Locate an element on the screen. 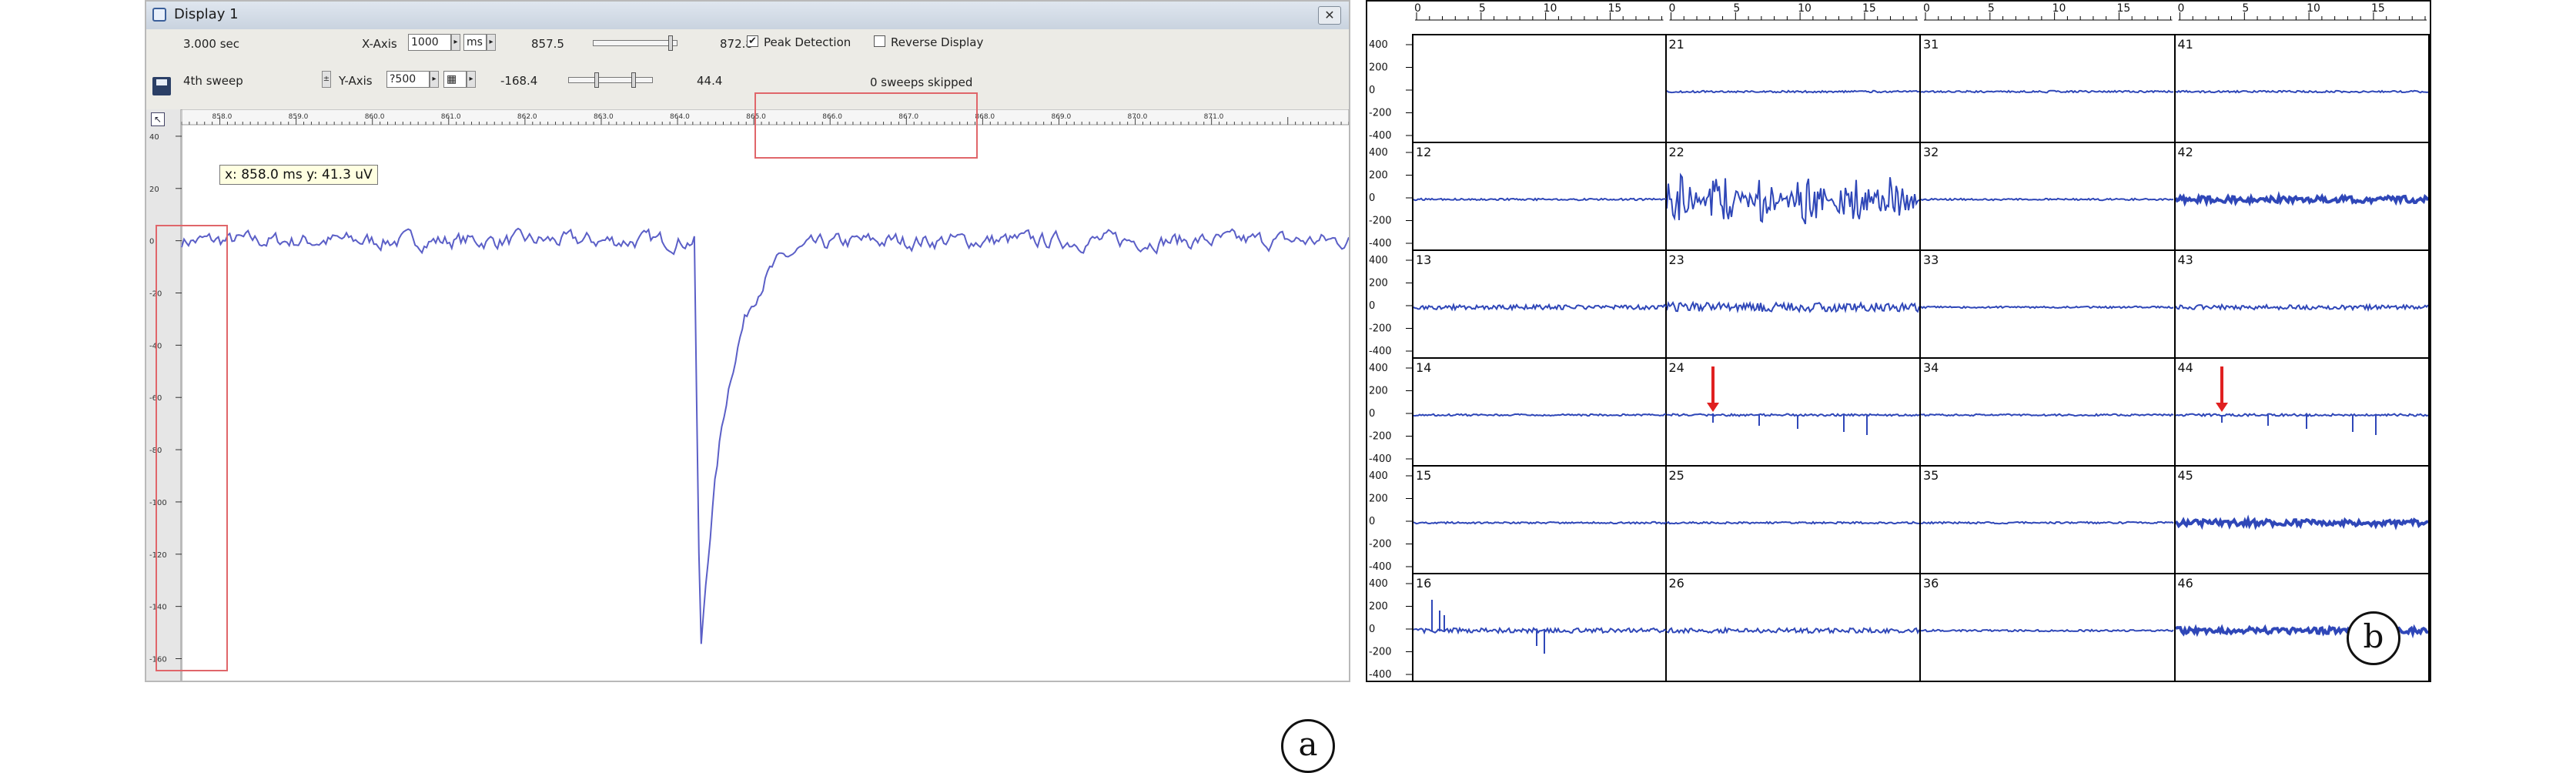  highlight-box-y-axis is located at coordinates (192, 448).